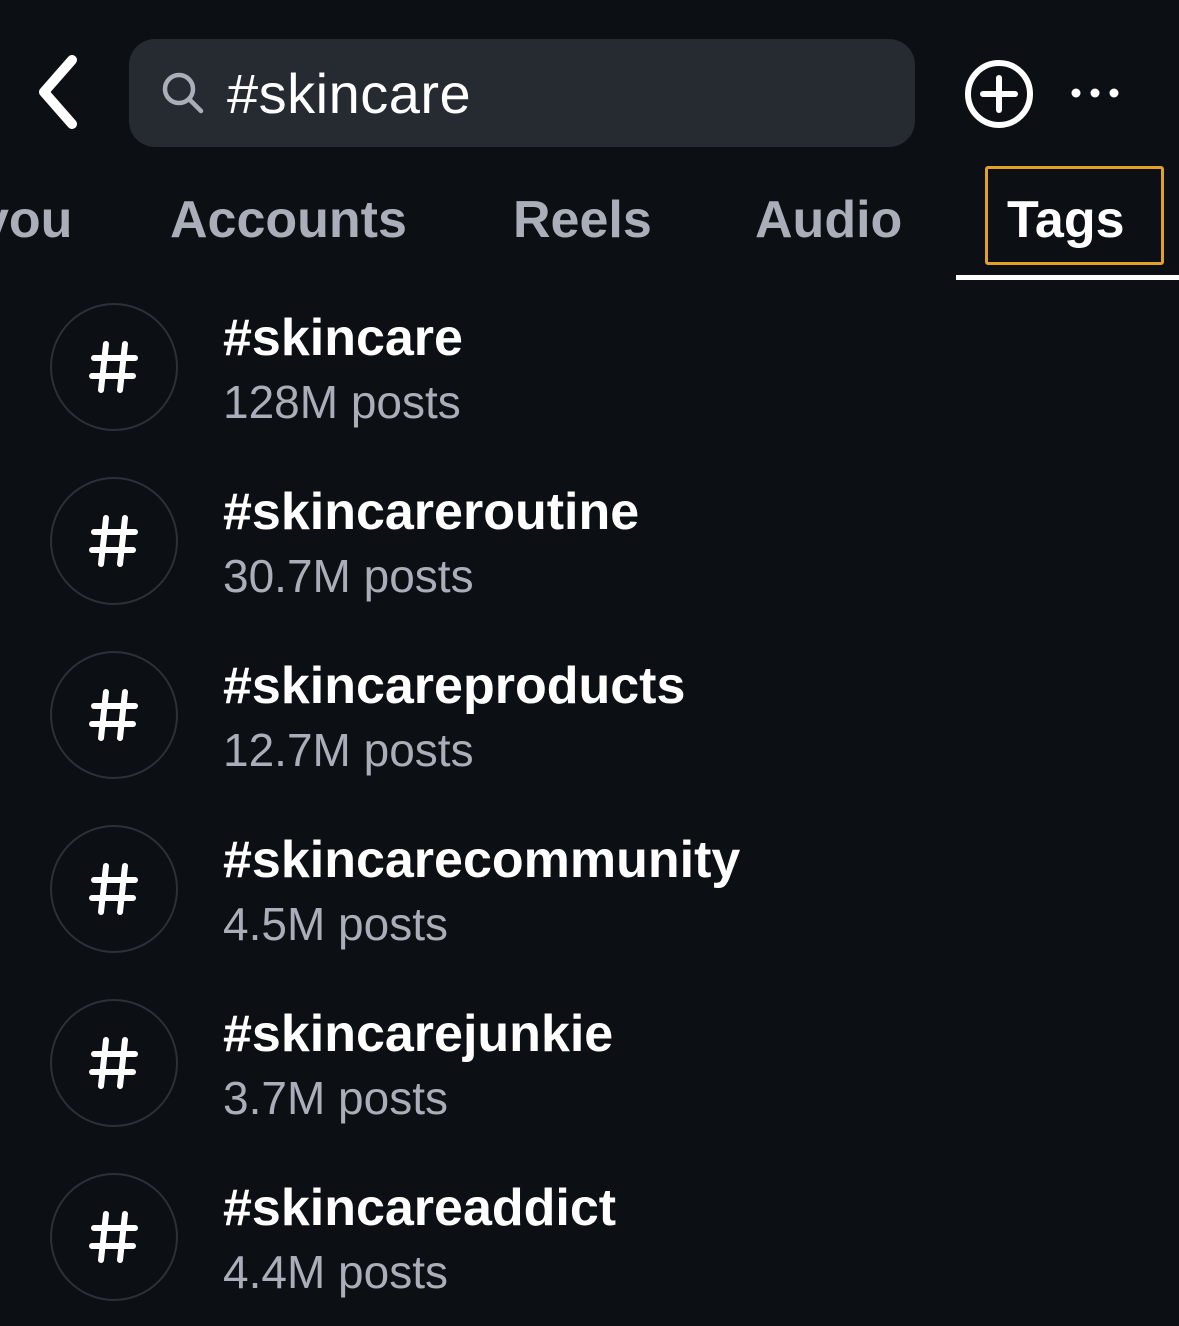 The width and height of the screenshot is (1179, 1326). Describe the element at coordinates (335, 1272) in the screenshot. I see `tag-post-count: 4.4M posts` at that location.